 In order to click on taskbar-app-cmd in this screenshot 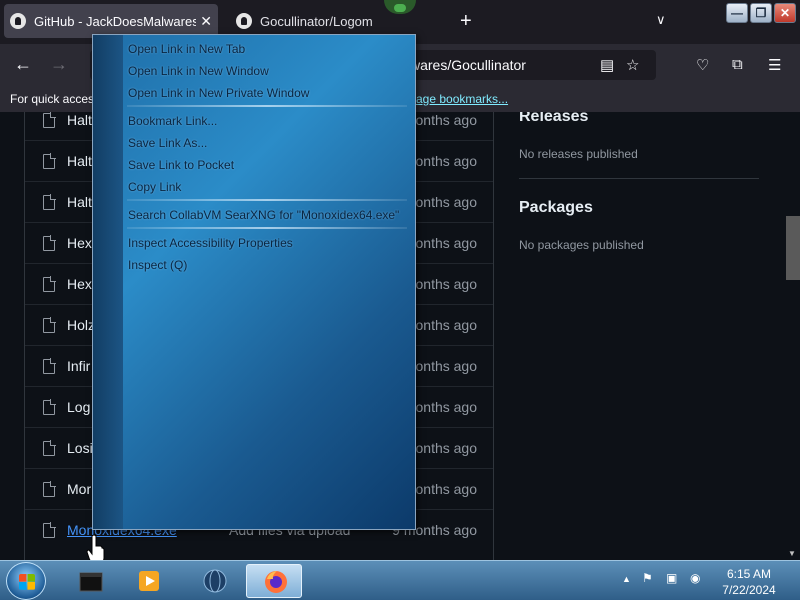, I will do `click(90, 581)`.